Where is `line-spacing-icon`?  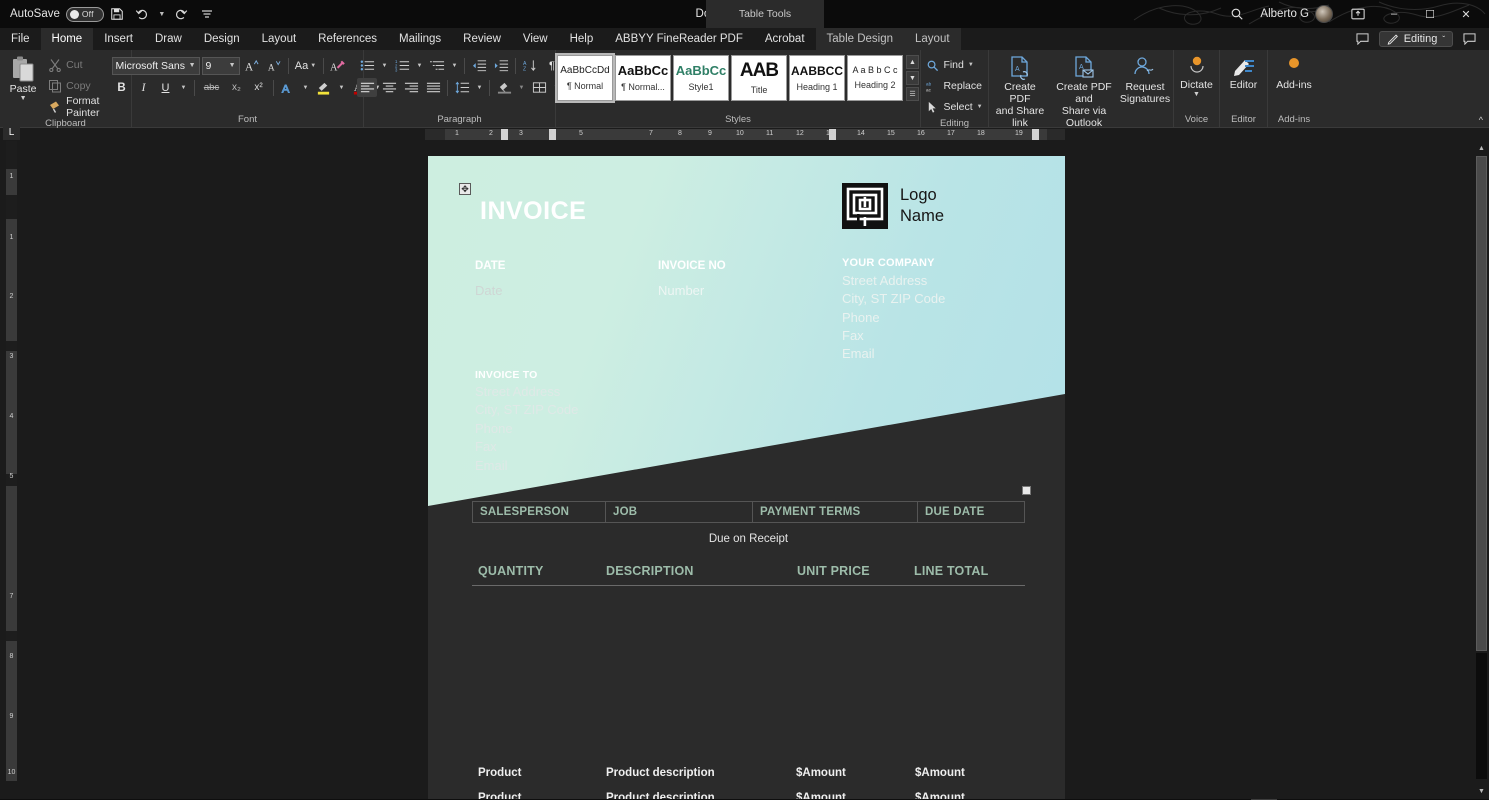 line-spacing-icon is located at coordinates (462, 87).